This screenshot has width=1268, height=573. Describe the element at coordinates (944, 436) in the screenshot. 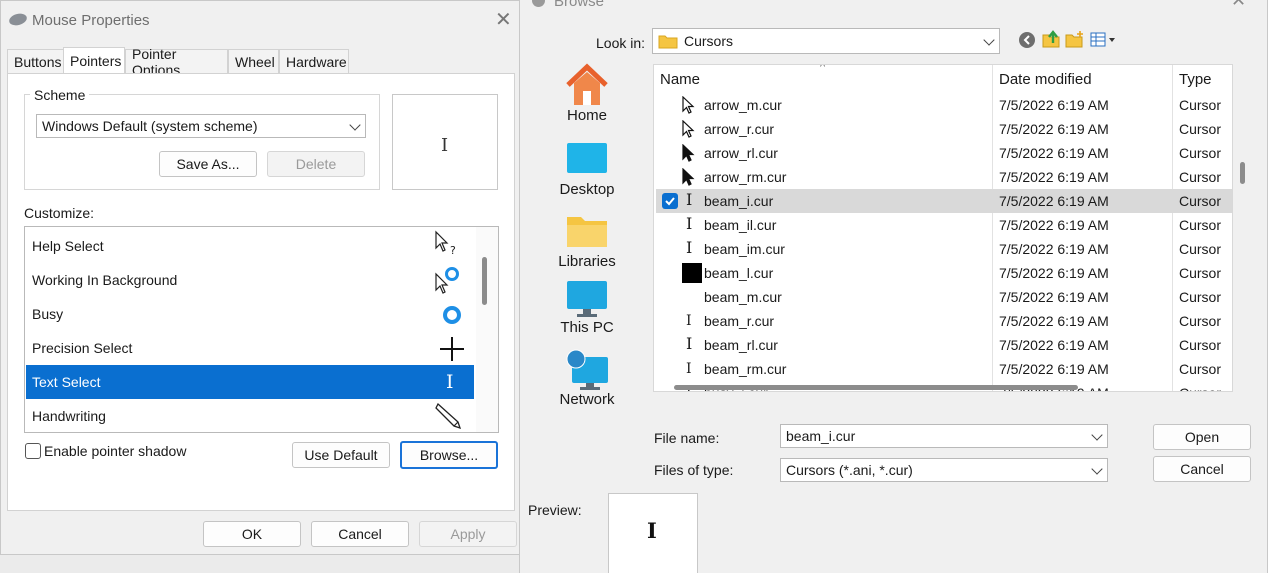

I see `file-name-input: beam_i.cur` at that location.